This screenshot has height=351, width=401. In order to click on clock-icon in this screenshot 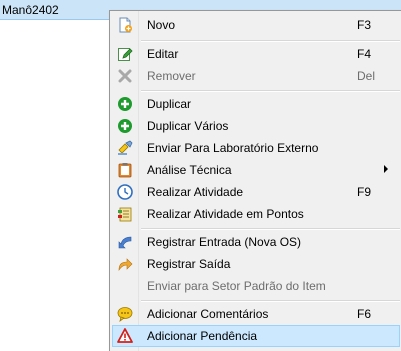, I will do `click(125, 192)`.